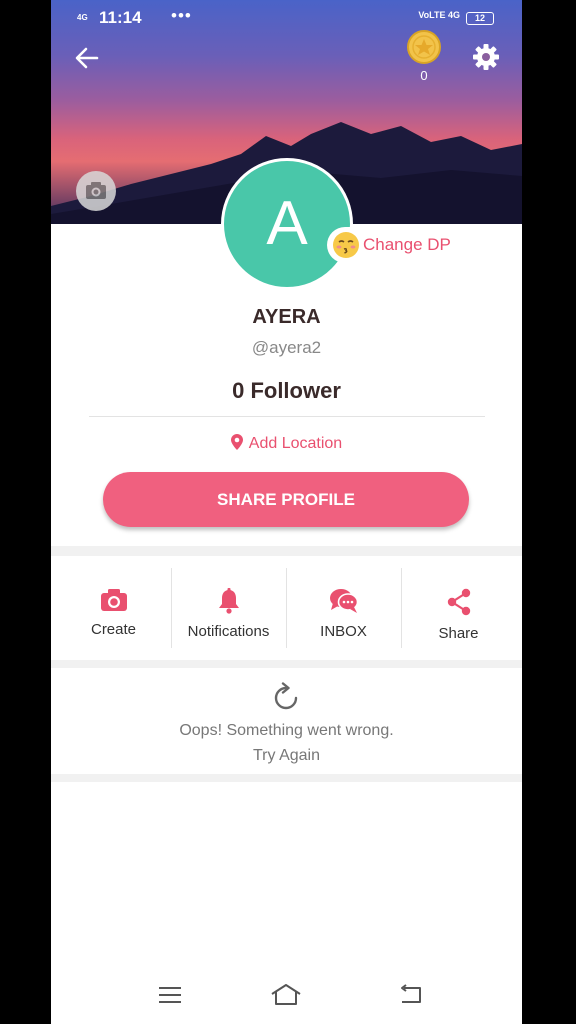  I want to click on share-label: Share, so click(458, 633).